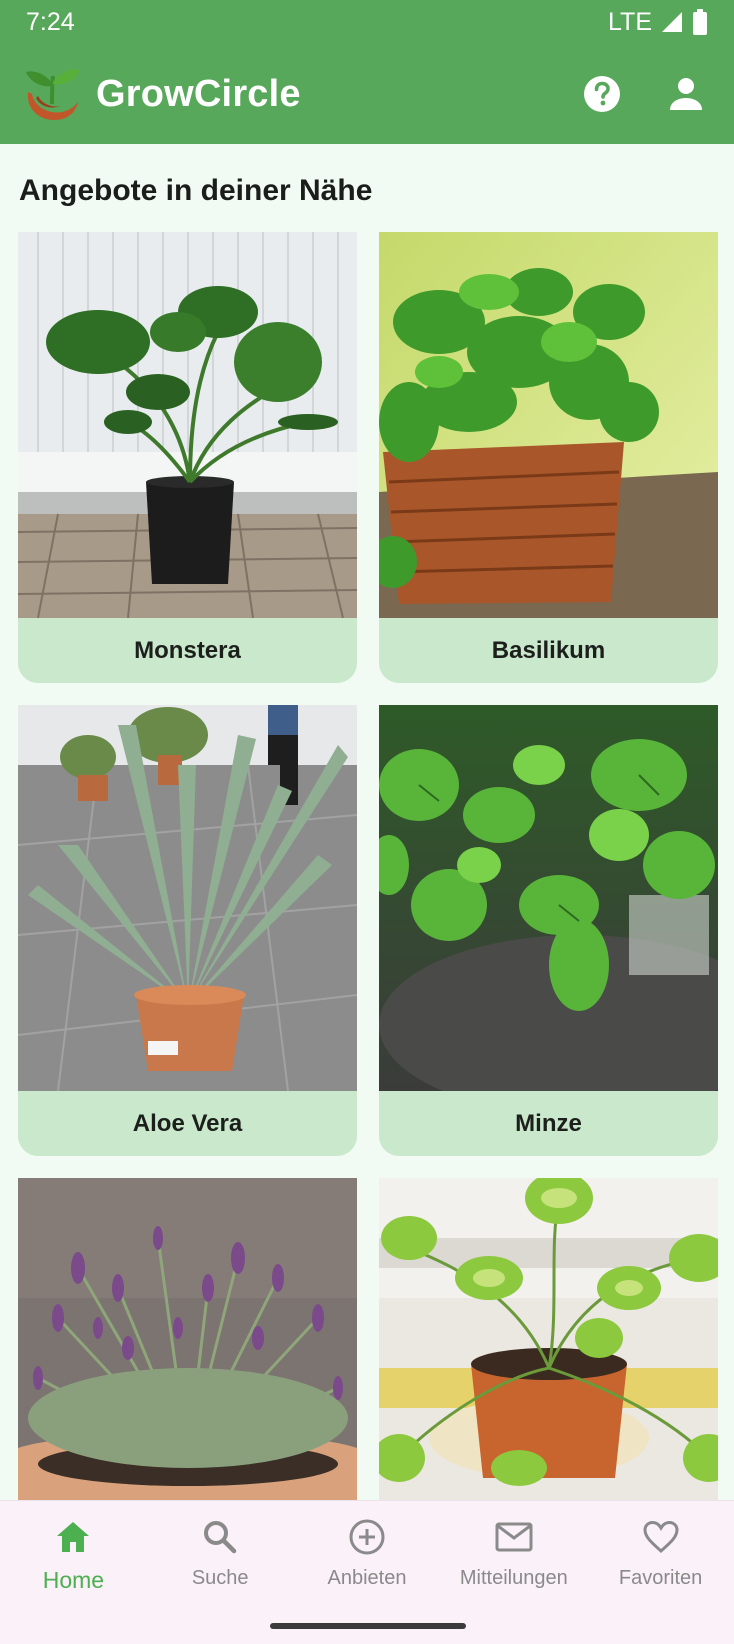  Describe the element at coordinates (367, 94) in the screenshot. I see `app-bar: GrowCircle` at that location.